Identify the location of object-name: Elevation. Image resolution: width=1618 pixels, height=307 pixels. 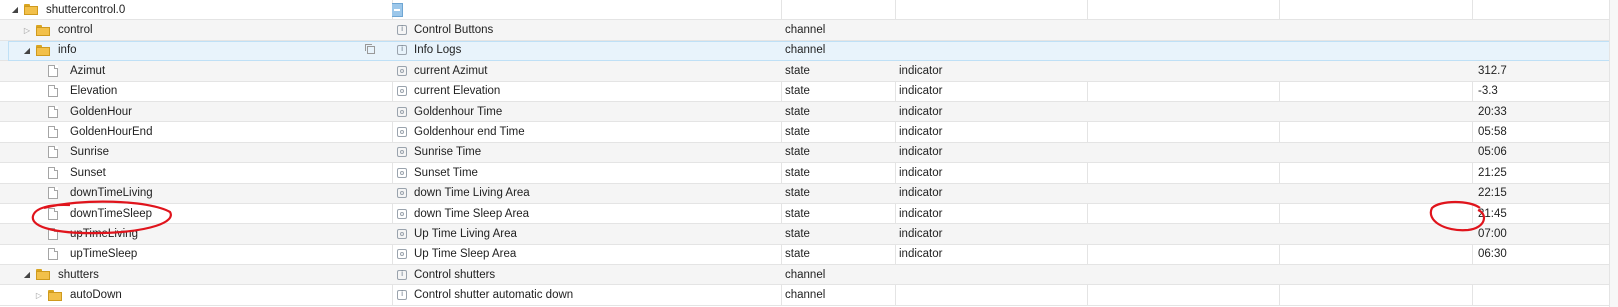
(94, 91).